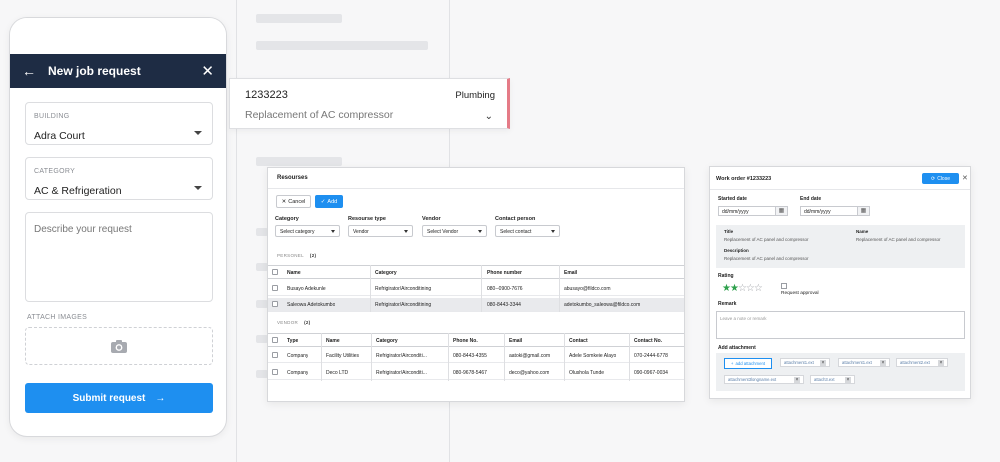 This screenshot has width=1000, height=462. I want to click on attachment-chip: attachment2.ext ×, so click(922, 362).